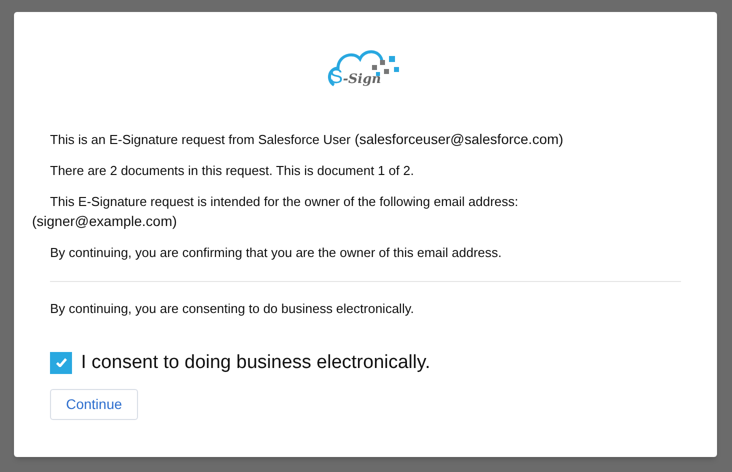 This screenshot has height=472, width=732. Describe the element at coordinates (284, 201) in the screenshot. I see `message-text: This E-Signature request is intended for the owner of the following email address:` at that location.